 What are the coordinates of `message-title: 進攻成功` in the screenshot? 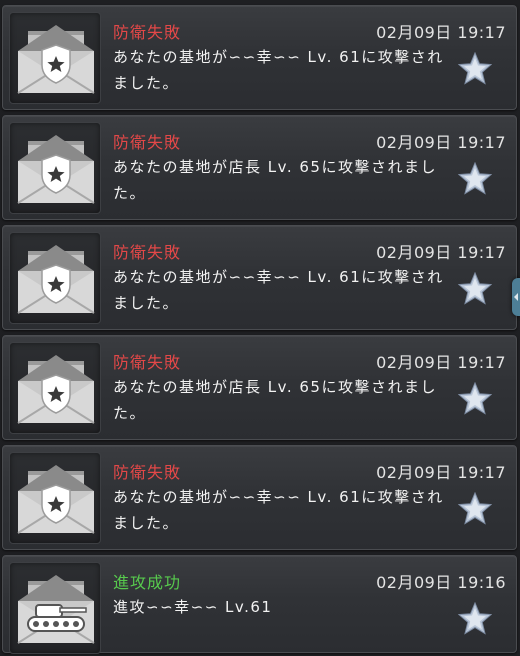 It's located at (147, 582).